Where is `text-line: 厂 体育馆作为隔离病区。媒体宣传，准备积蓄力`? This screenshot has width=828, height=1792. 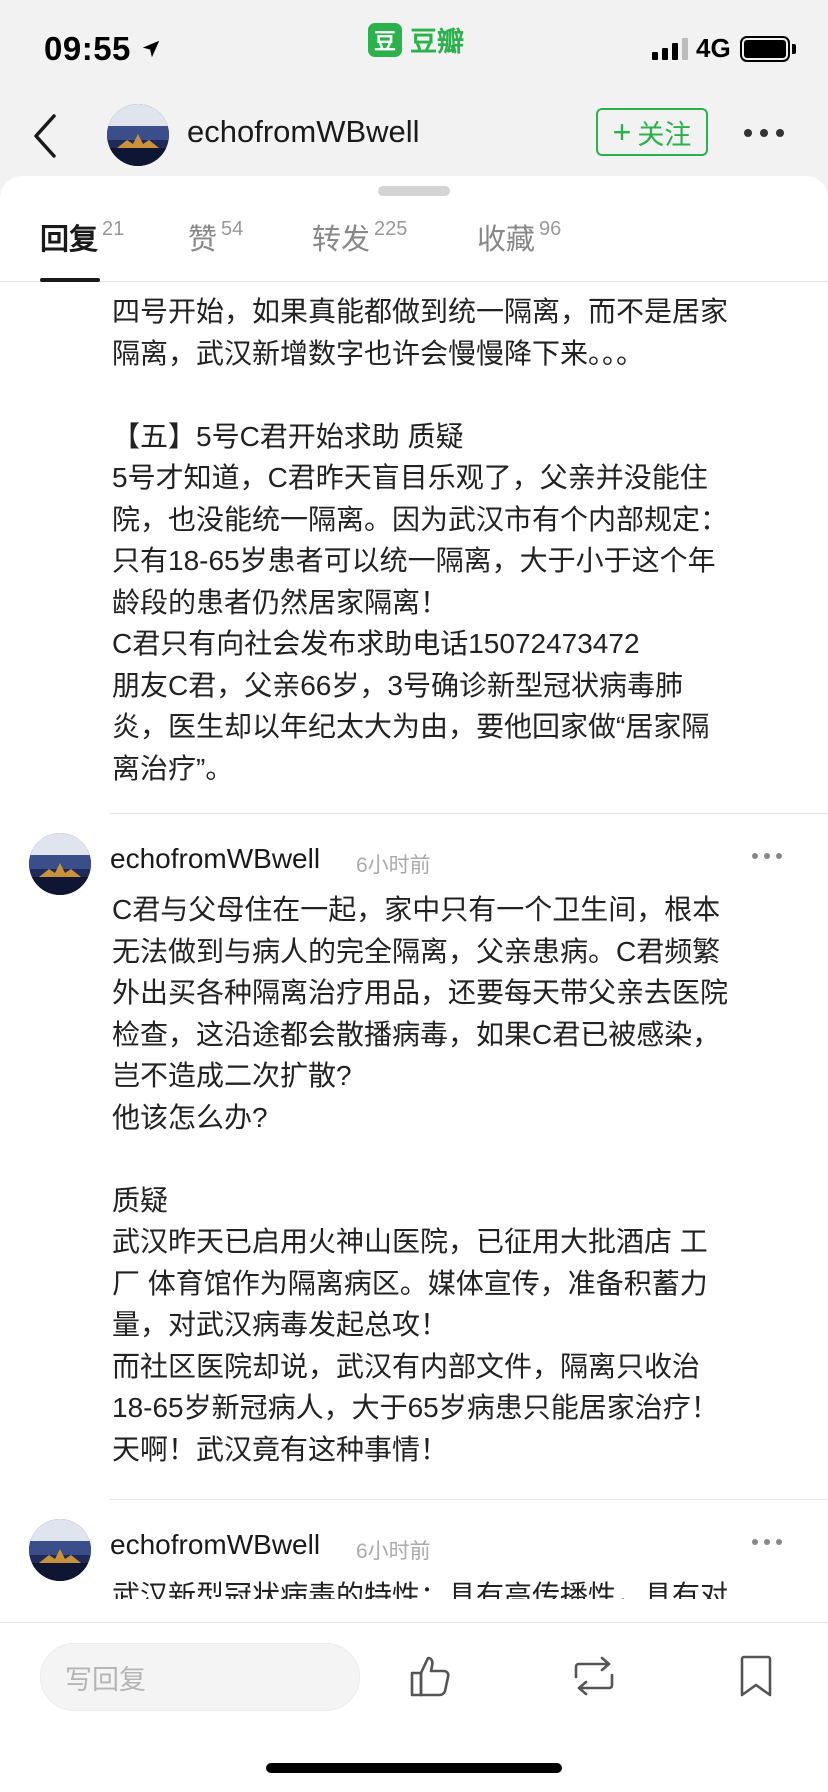 text-line: 厂 体育馆作为隔离病区。媒体宣传，准备积蓄力 is located at coordinates (410, 1283).